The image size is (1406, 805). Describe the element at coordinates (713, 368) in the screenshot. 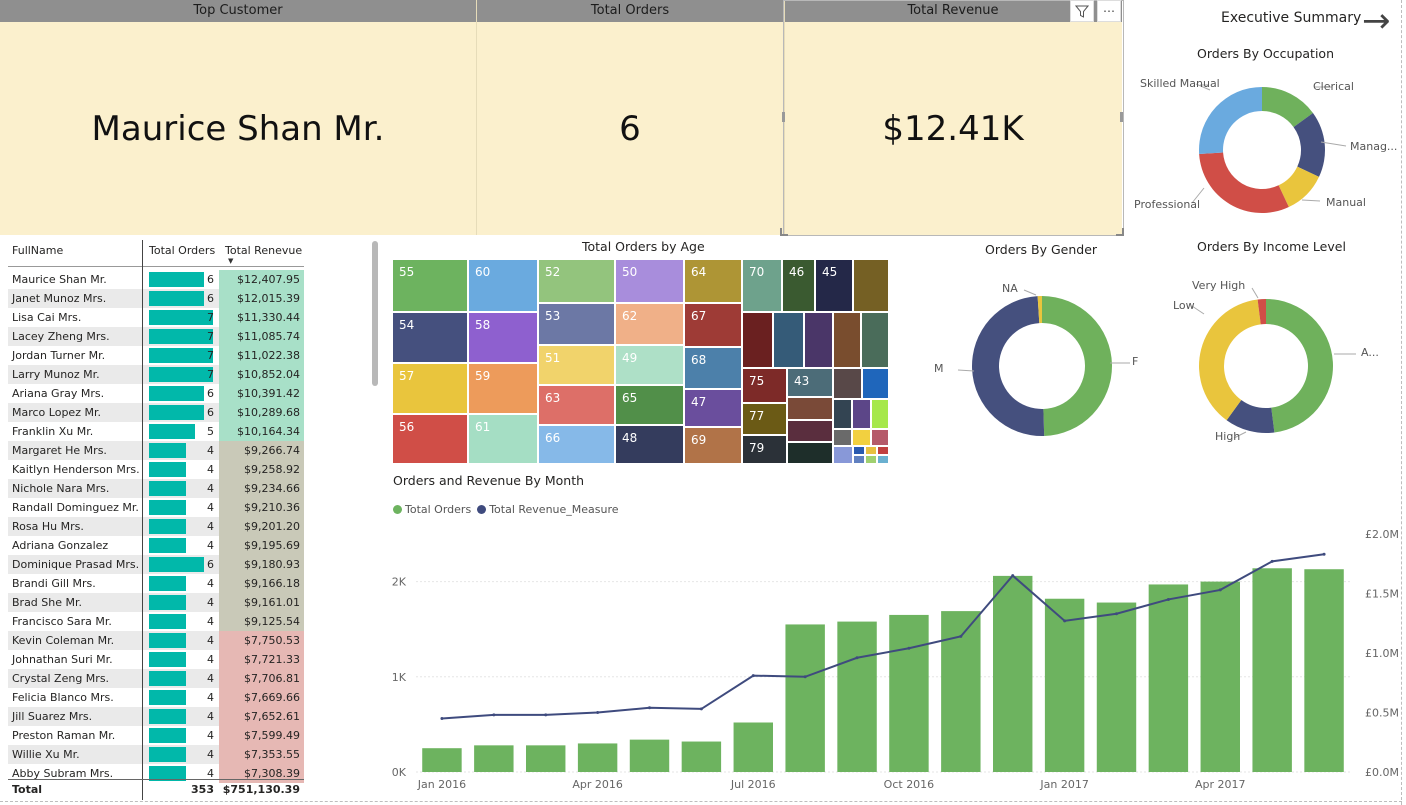

I see `treemap-cell: 68` at that location.